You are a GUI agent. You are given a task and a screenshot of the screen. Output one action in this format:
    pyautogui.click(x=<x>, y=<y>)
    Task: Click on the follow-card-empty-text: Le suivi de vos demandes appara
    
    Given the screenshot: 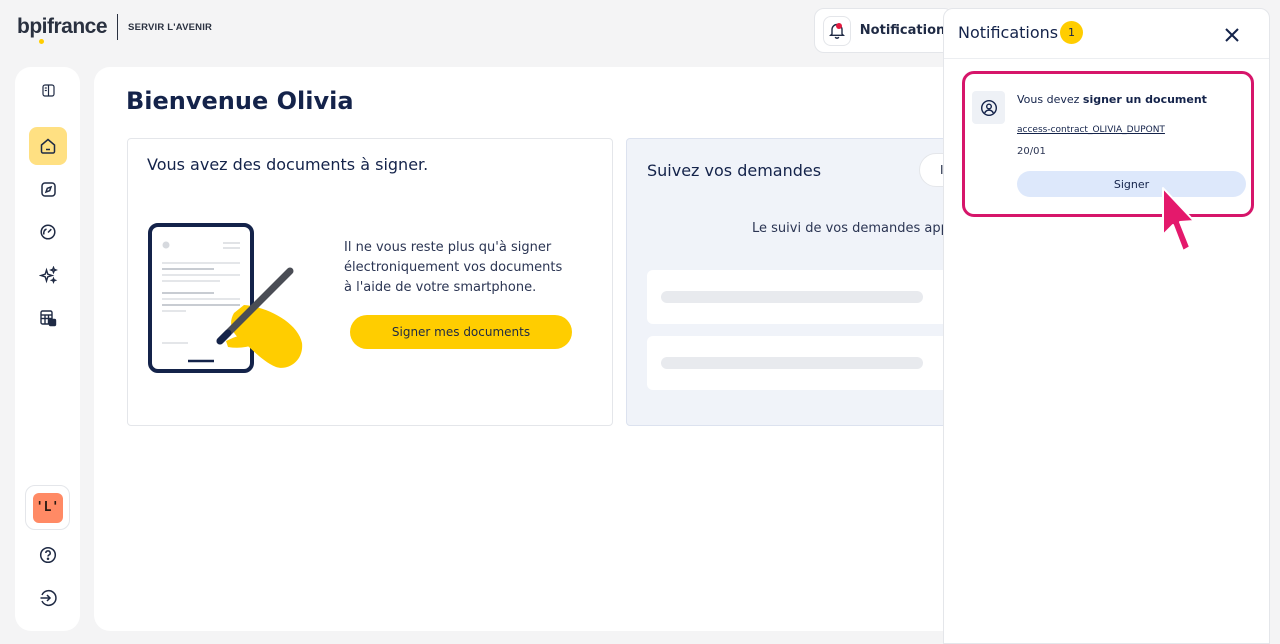 What is the action you would take?
    pyautogui.click(x=854, y=228)
    